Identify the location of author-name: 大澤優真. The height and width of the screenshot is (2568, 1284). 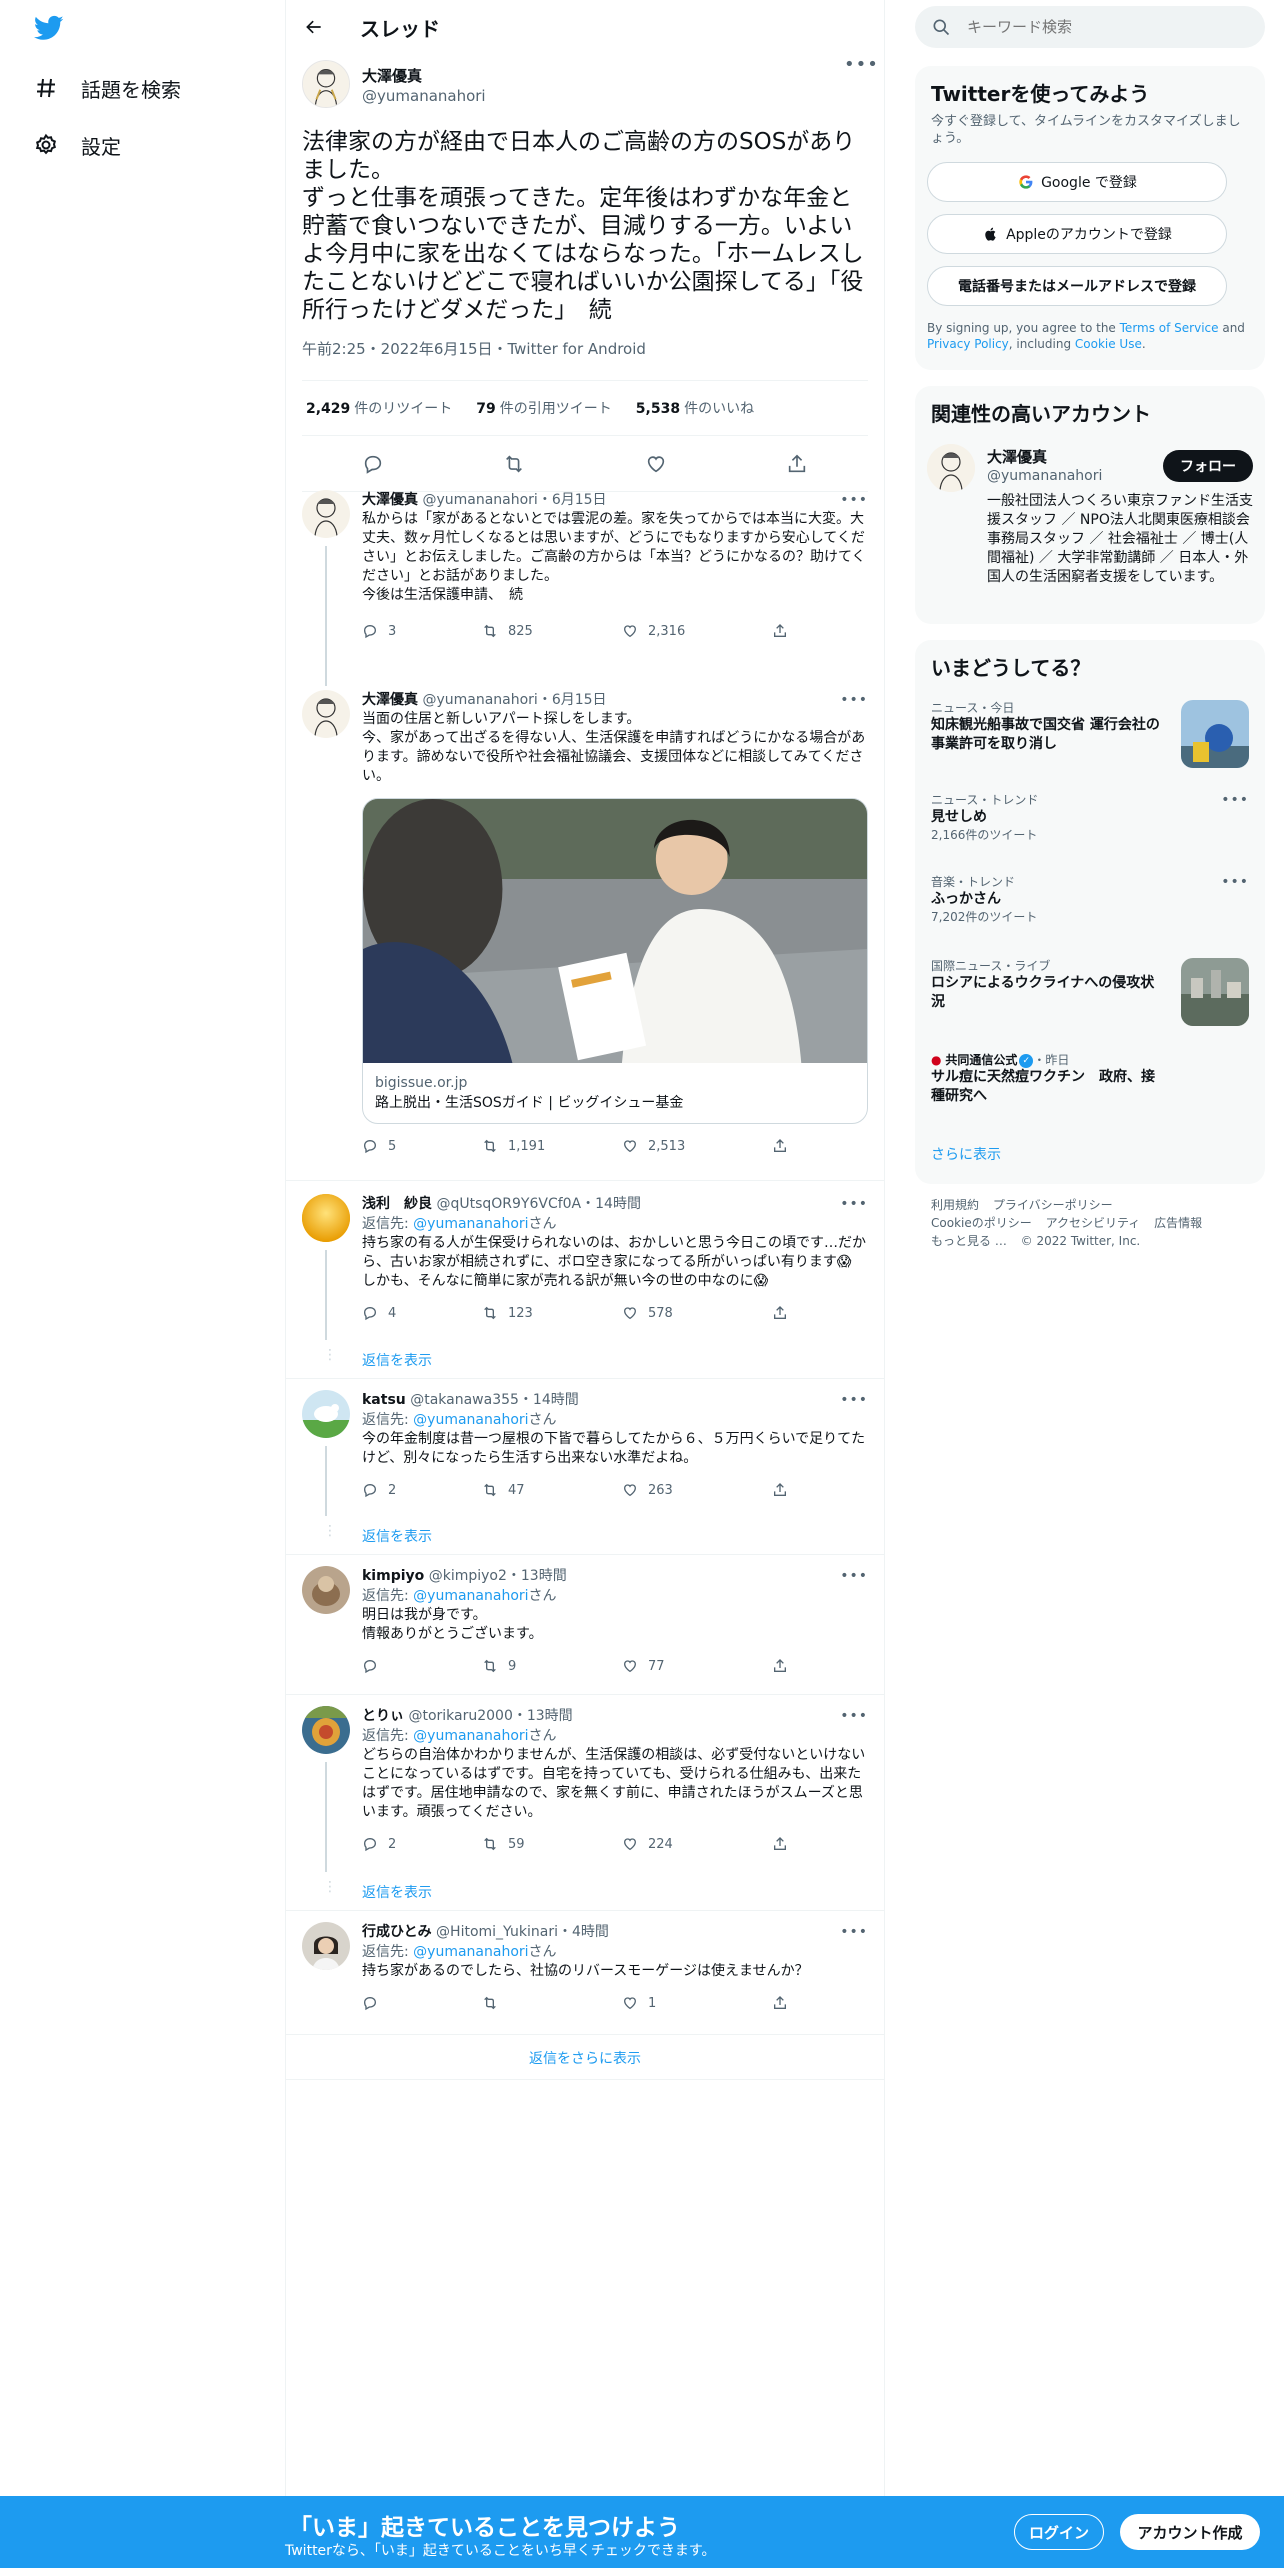
(424, 76).